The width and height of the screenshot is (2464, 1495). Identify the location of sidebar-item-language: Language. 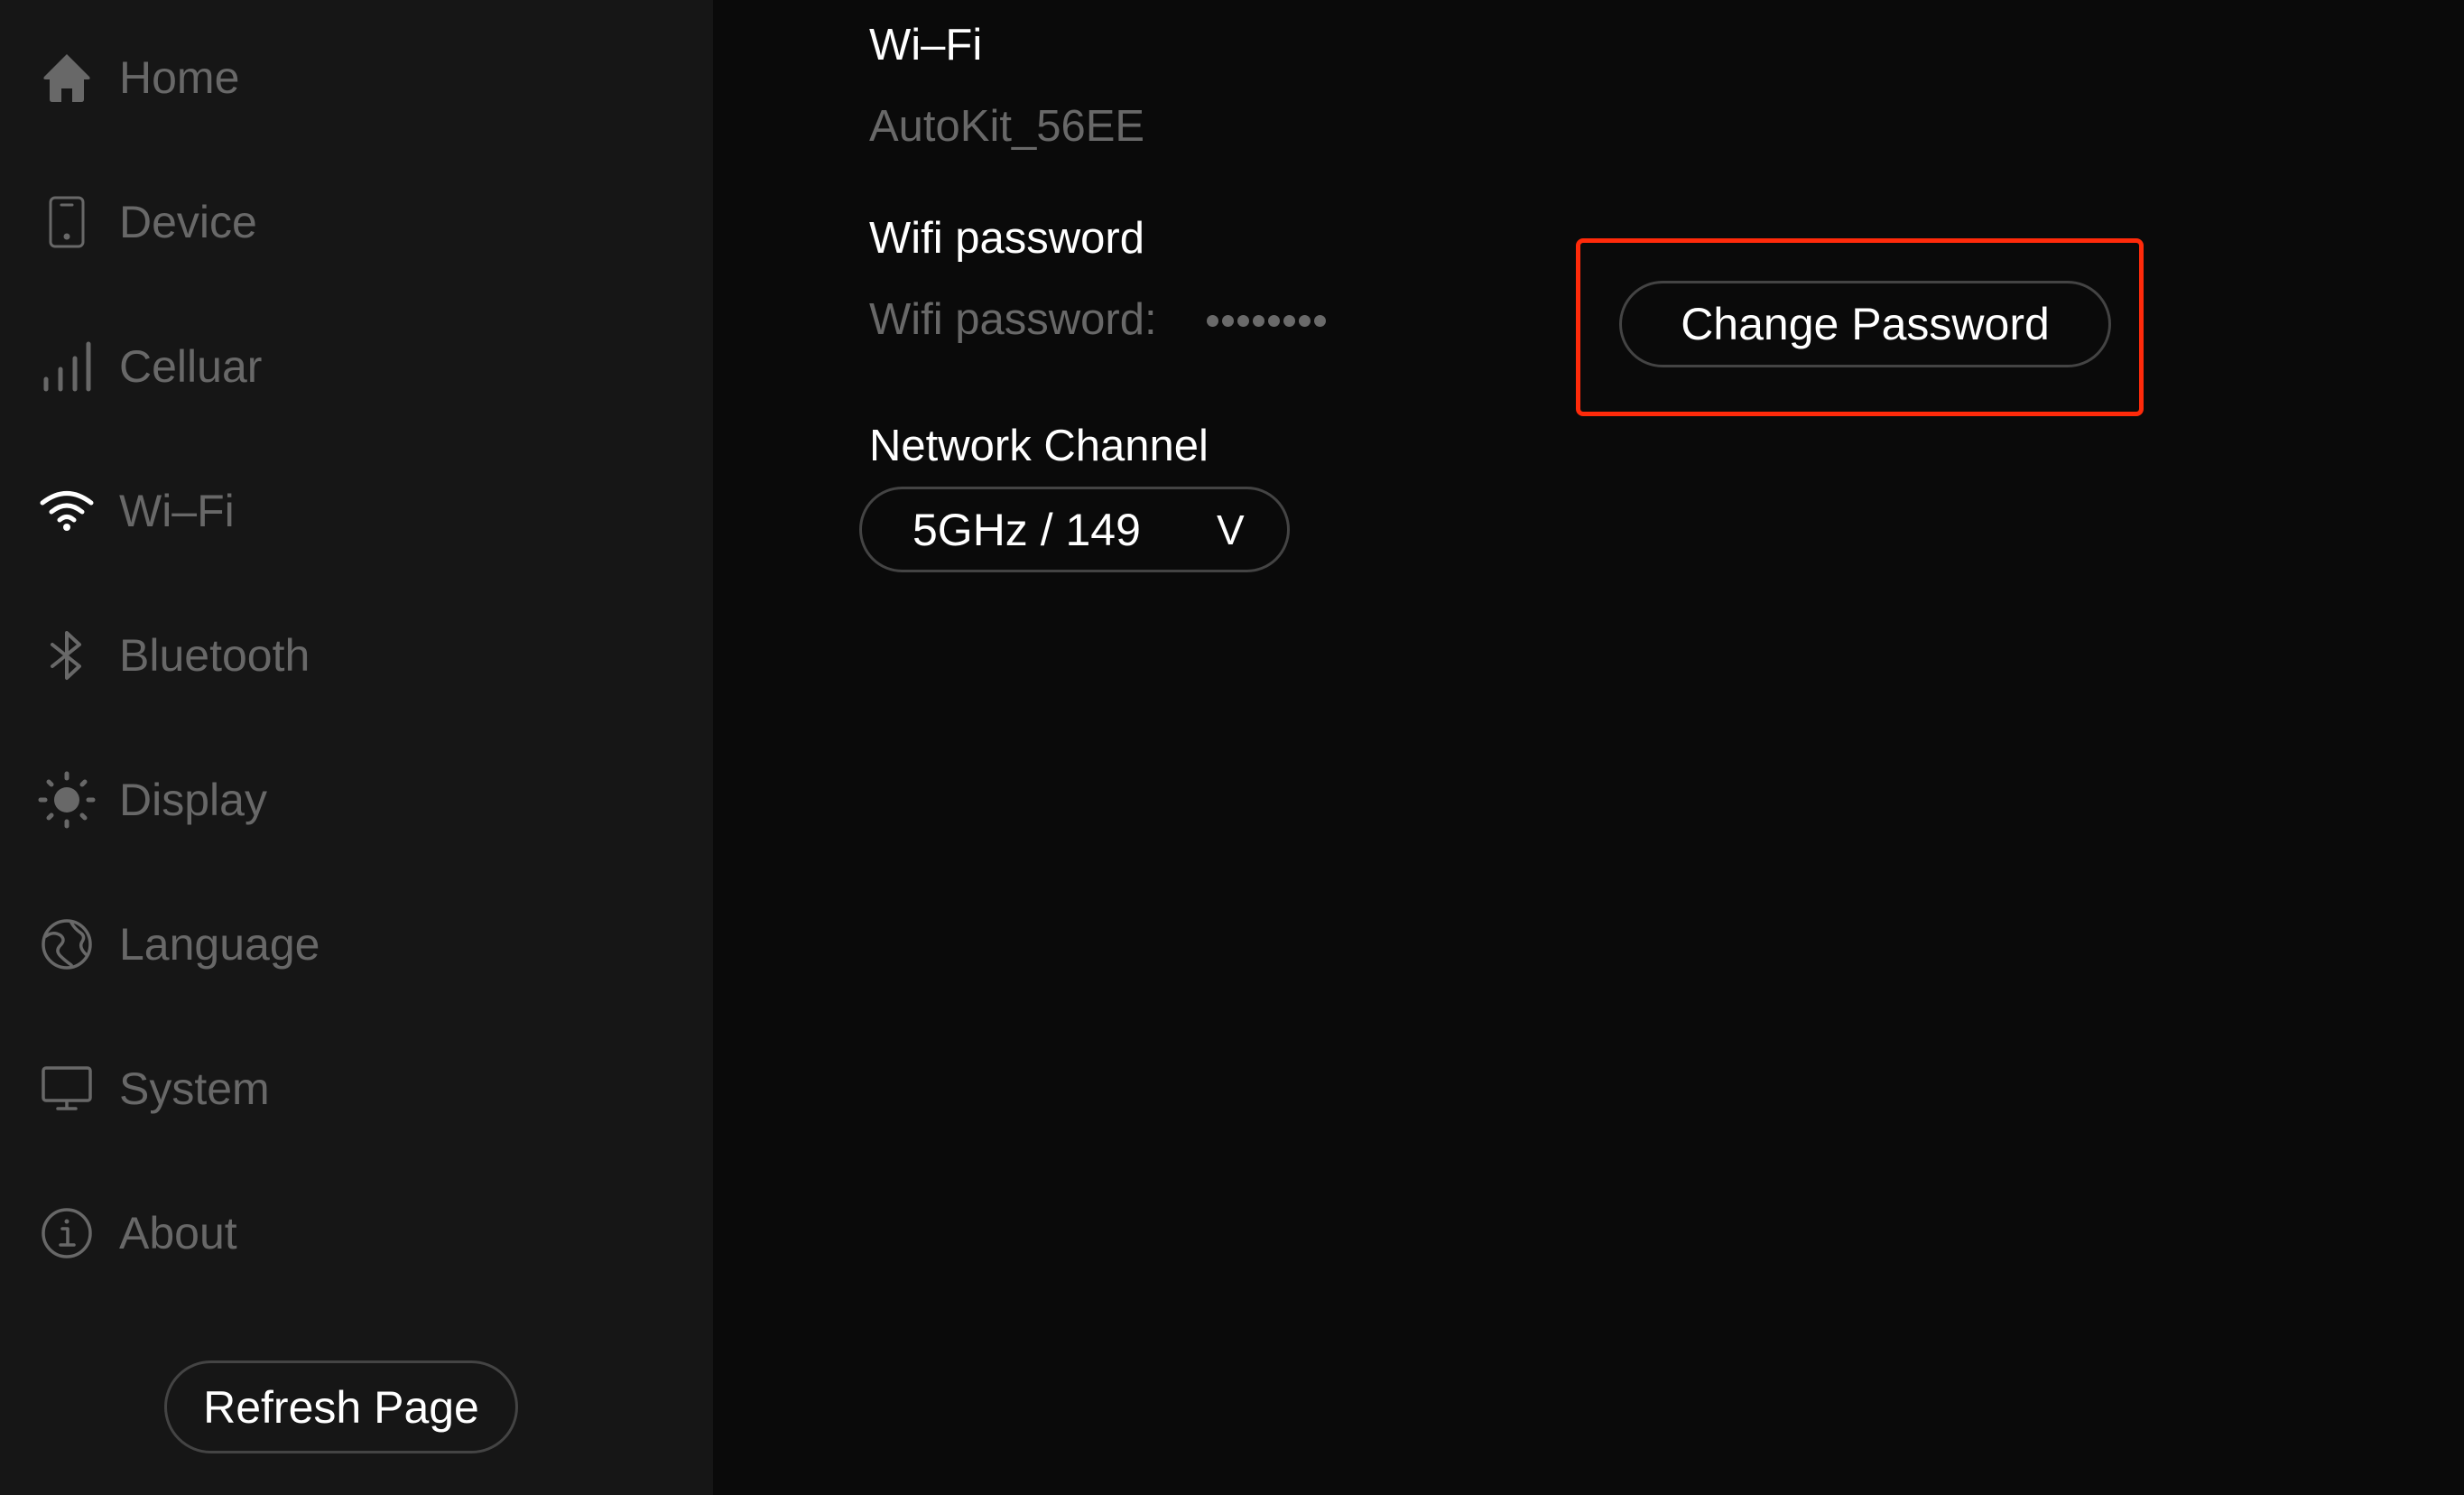
(356, 944).